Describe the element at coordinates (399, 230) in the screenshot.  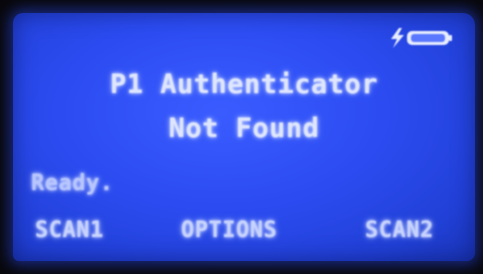
I see `scan2-softkey: SCAN2` at that location.